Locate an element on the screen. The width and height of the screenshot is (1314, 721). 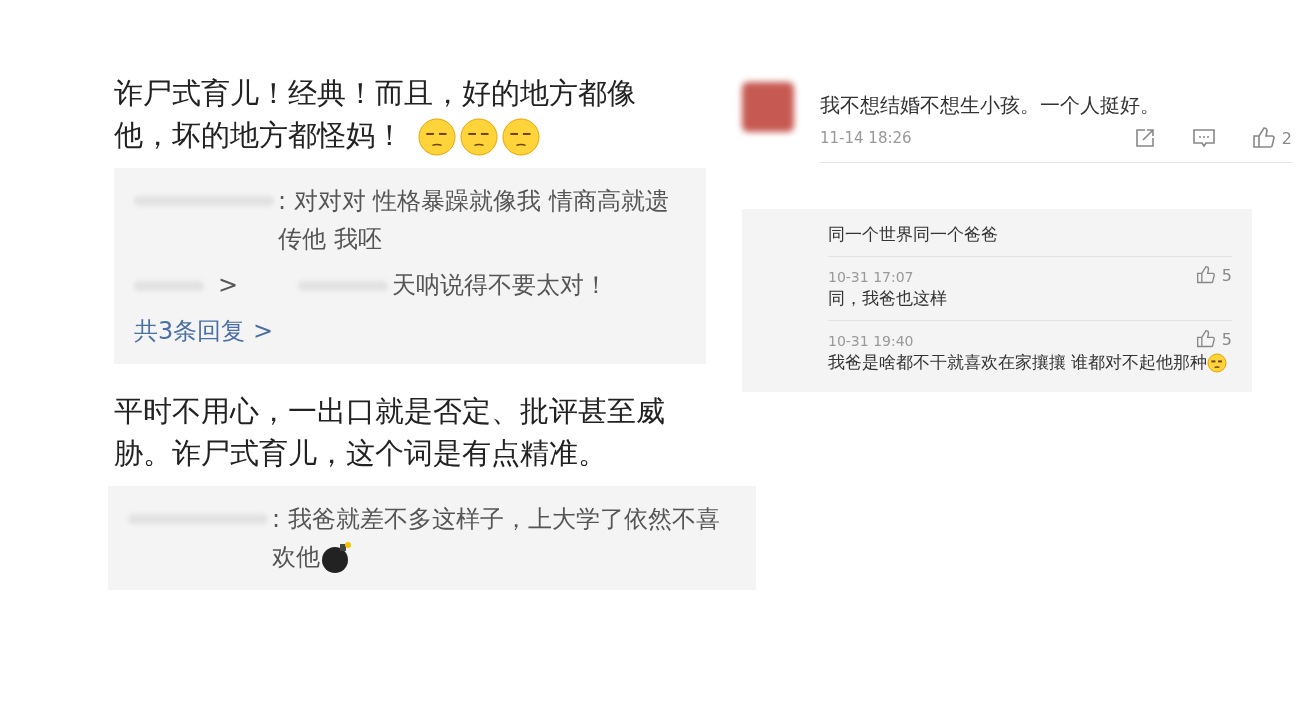
timestamp: 10-31 19:40 is located at coordinates (871, 341).